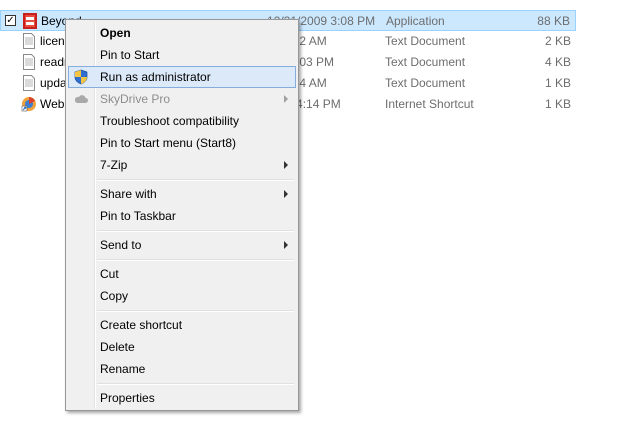  Describe the element at coordinates (81, 99) in the screenshot. I see `cloud-icon` at that location.